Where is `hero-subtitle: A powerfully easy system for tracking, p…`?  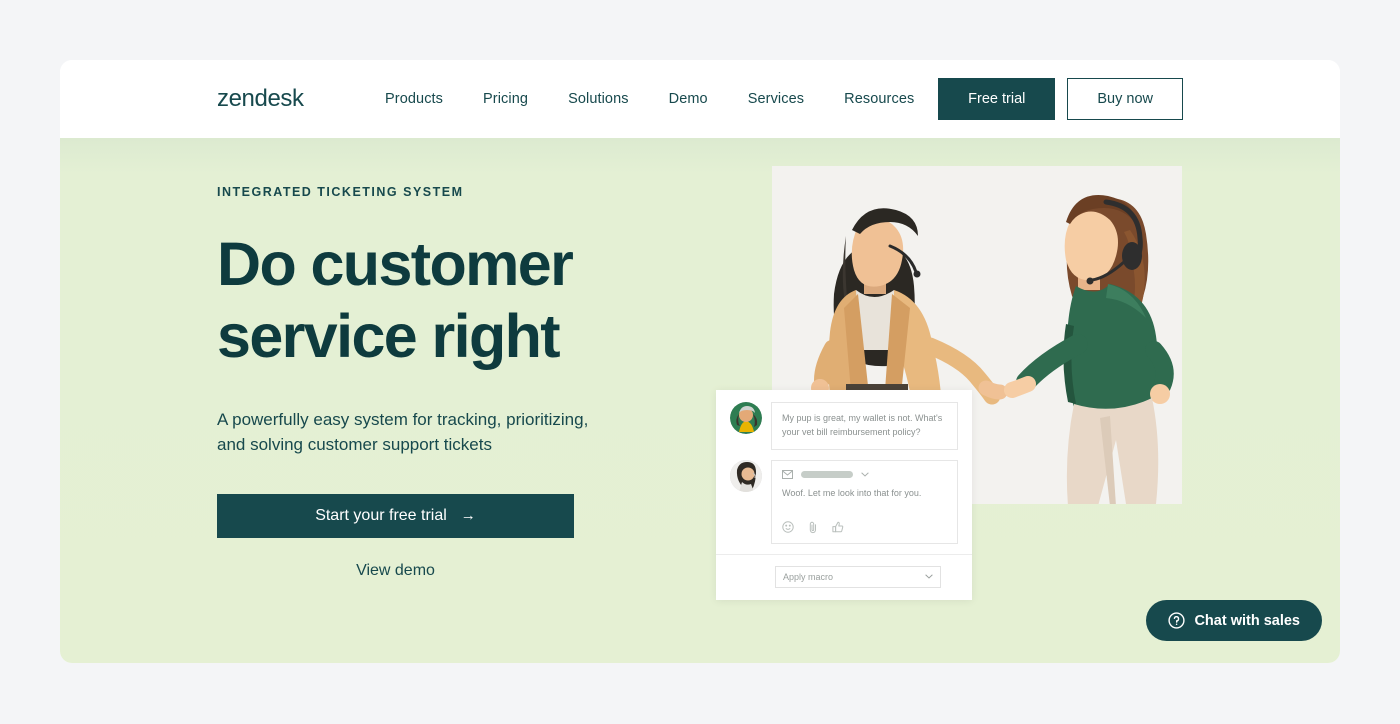 hero-subtitle: A powerfully easy system for tracking, p… is located at coordinates (403, 432).